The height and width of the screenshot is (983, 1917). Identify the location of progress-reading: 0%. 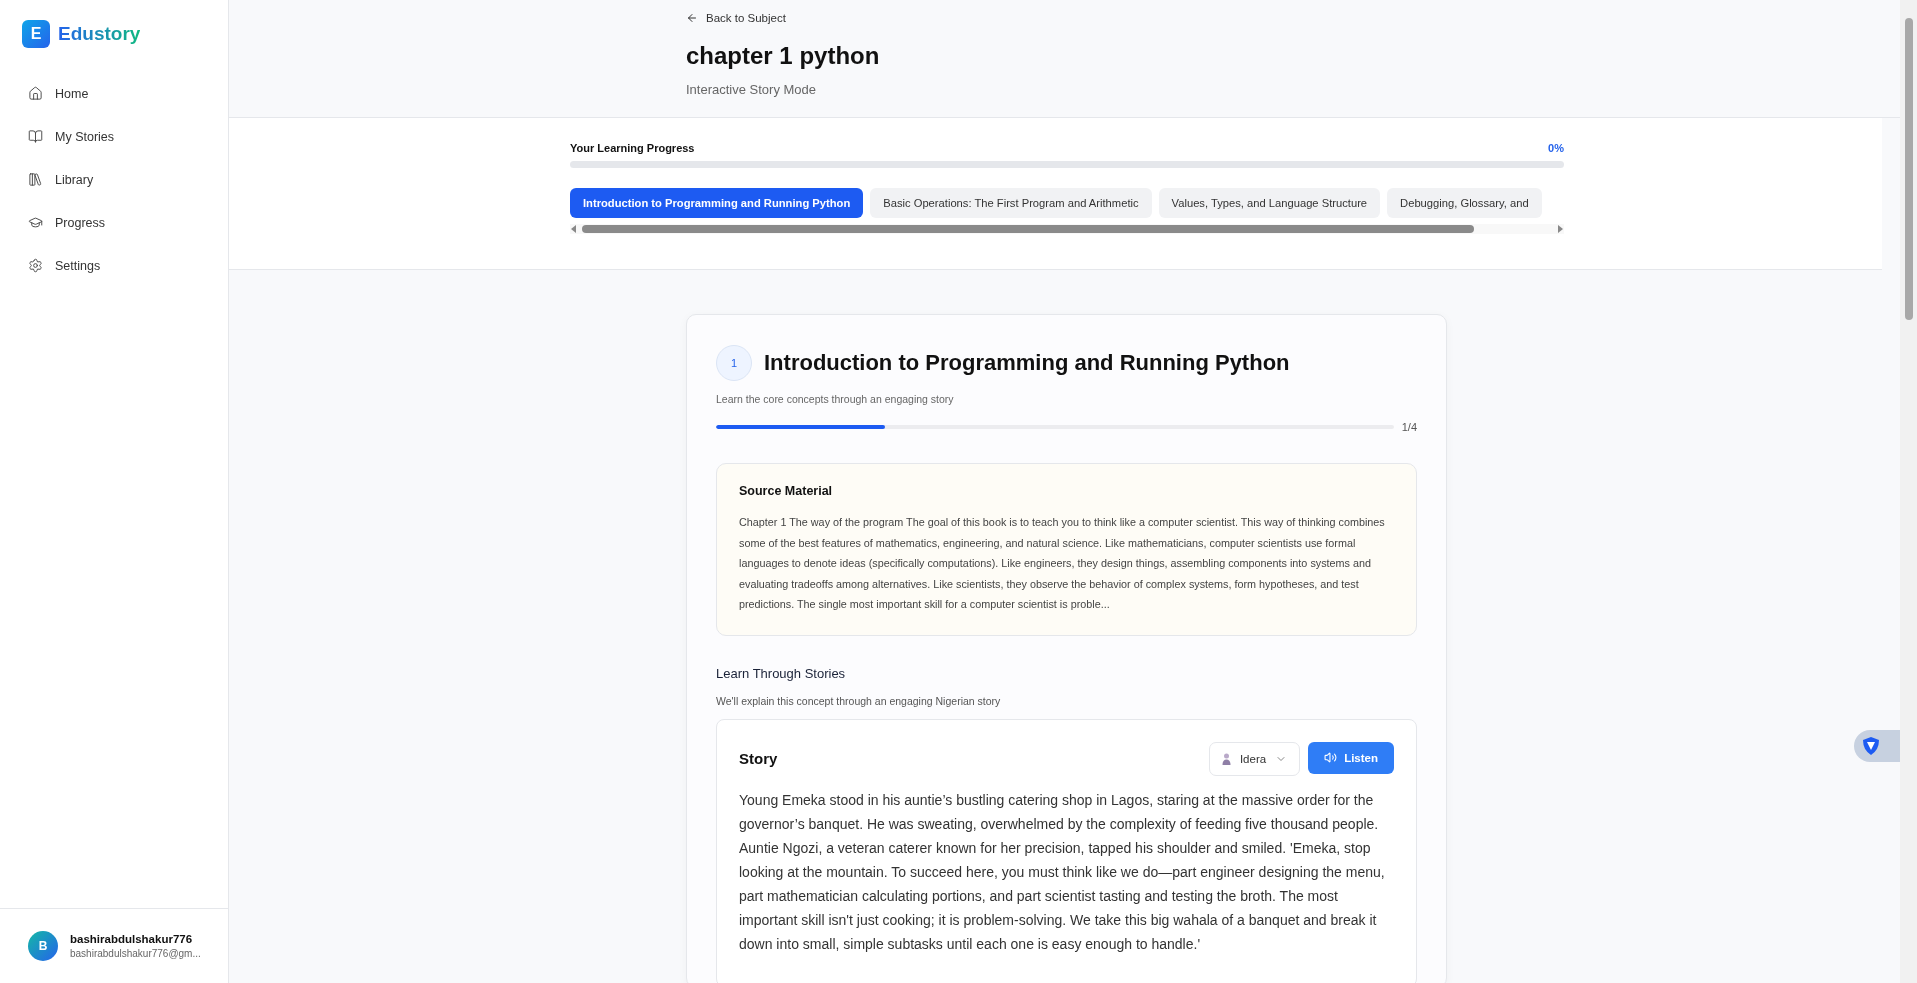
(1556, 148).